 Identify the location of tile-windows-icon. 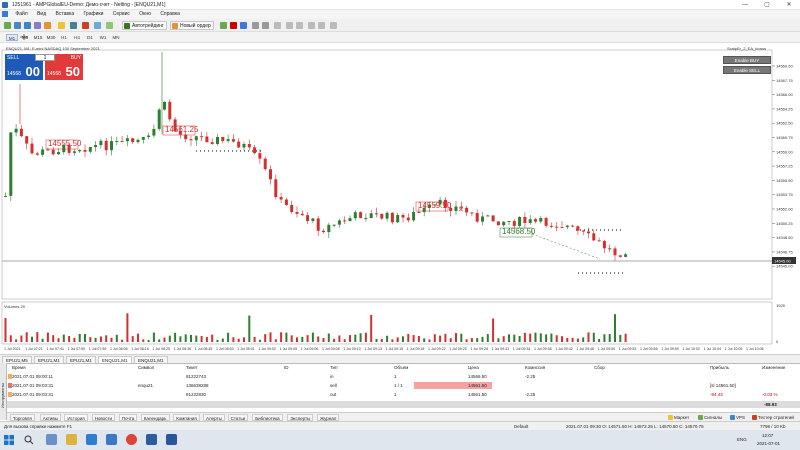
(277, 25).